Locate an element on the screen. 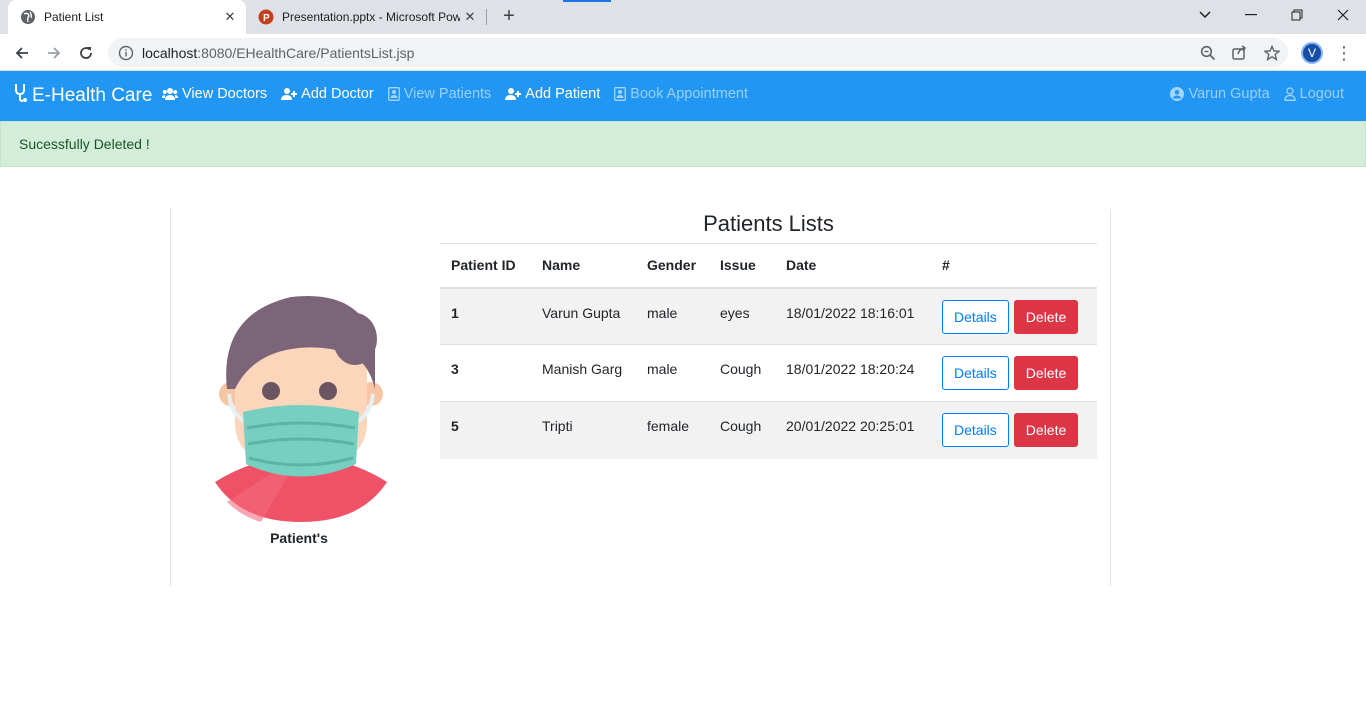 The height and width of the screenshot is (716, 1366). col-date: Date is located at coordinates (853, 266).